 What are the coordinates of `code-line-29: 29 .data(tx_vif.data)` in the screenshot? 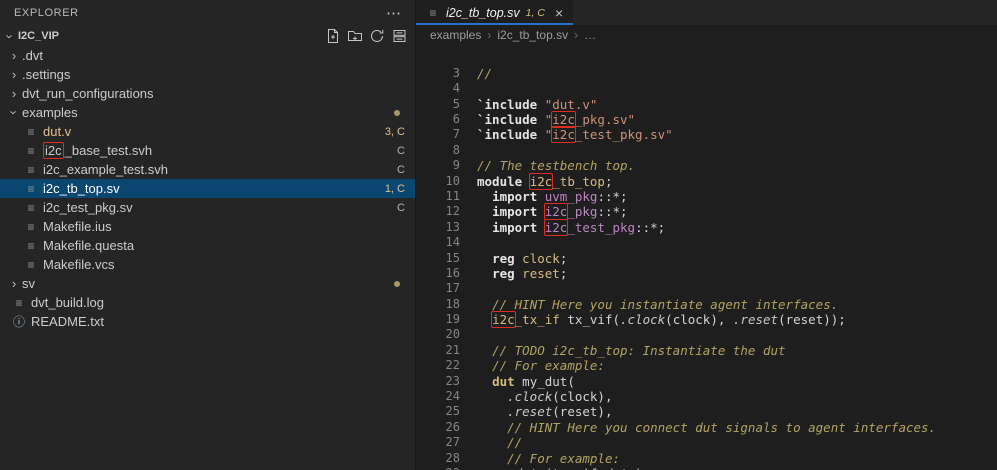 It's located at (706, 468).